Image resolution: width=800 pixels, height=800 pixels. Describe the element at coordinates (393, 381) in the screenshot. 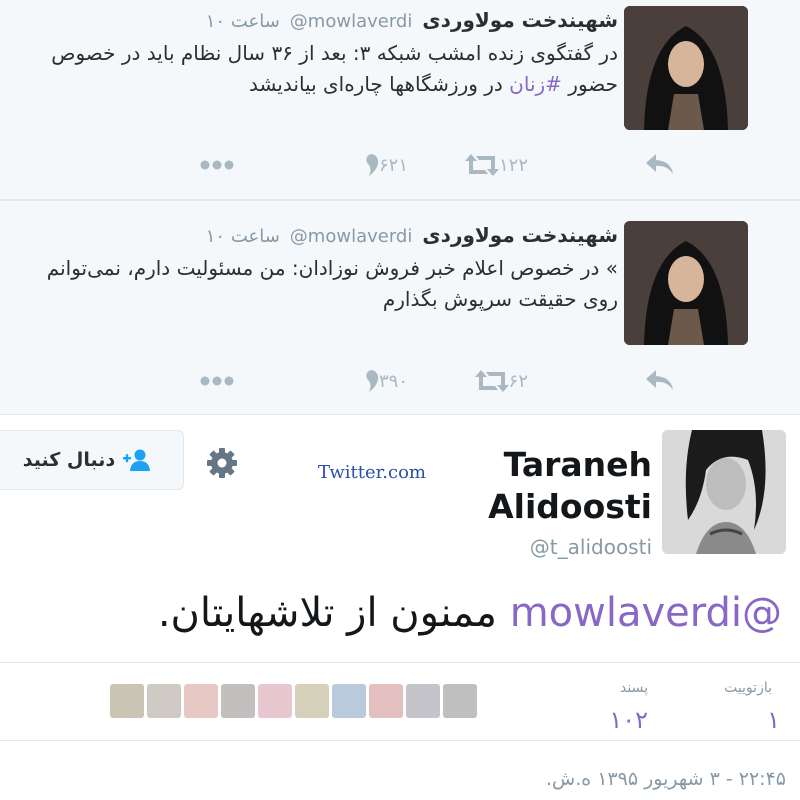

I see `like-count: ۳۹۰` at that location.